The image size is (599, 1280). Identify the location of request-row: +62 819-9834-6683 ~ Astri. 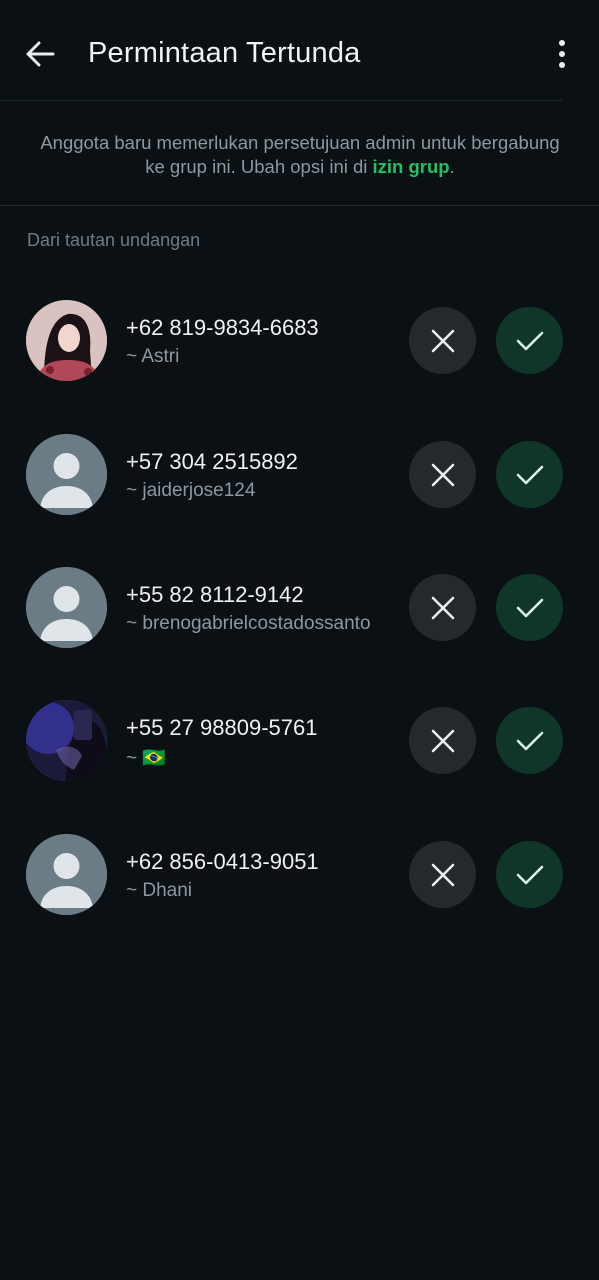
(299, 350).